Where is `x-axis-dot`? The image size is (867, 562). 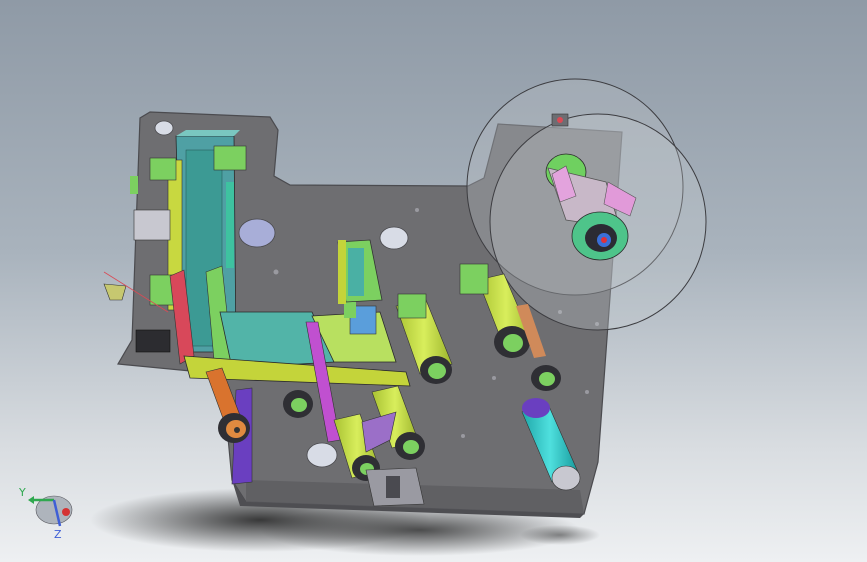 x-axis-dot is located at coordinates (66, 512).